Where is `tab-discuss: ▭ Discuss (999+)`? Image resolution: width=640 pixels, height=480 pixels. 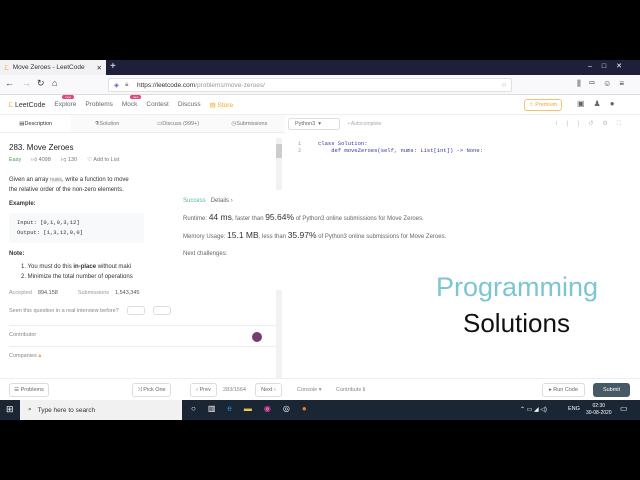
tab-discuss: ▭ Discuss (999+) is located at coordinates (178, 123).